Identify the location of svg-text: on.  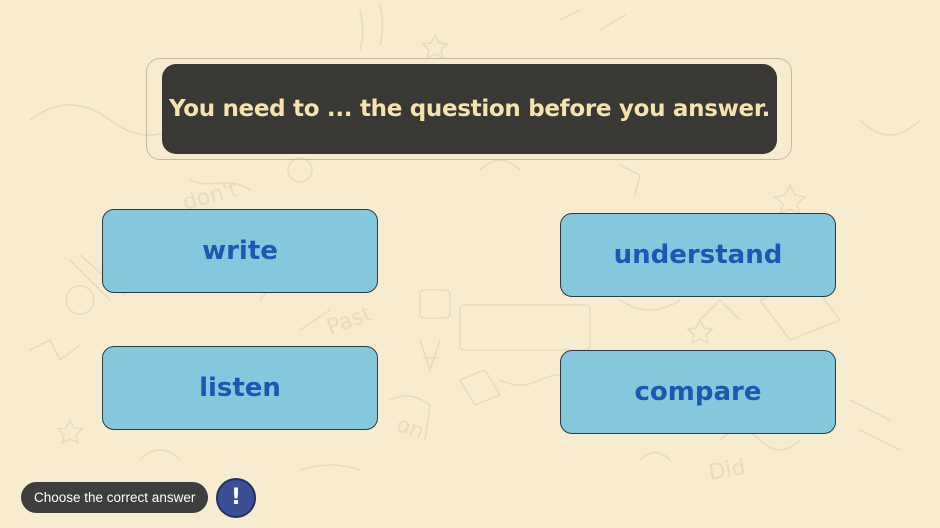
(410, 428).